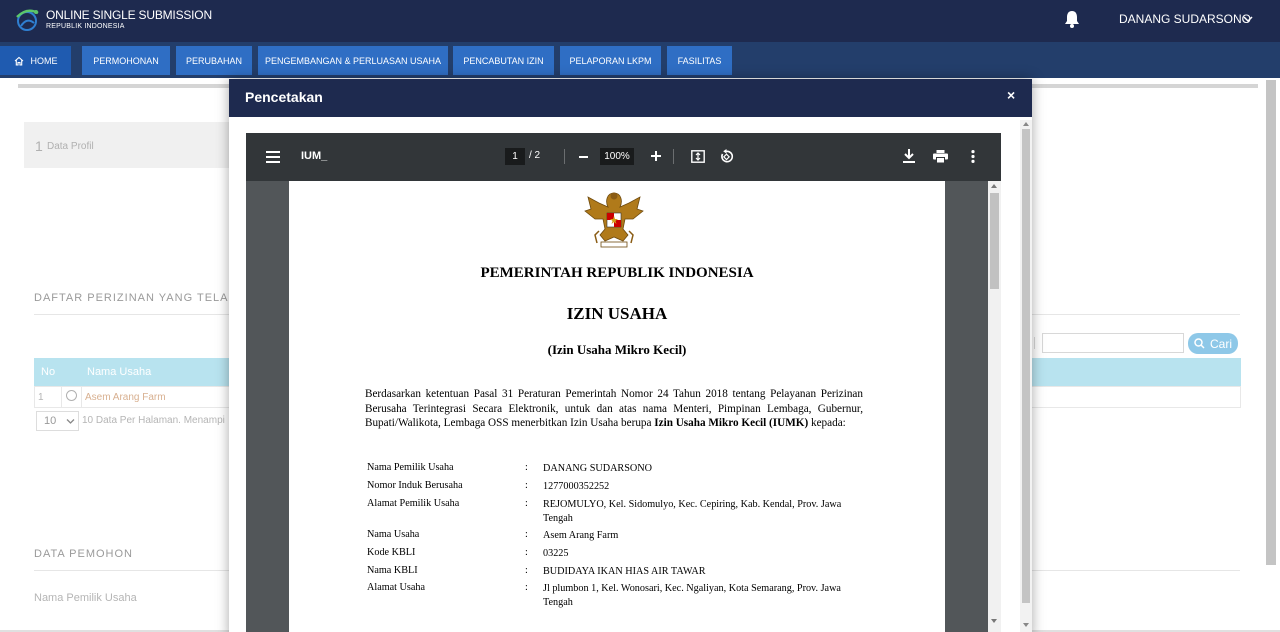  I want to click on brand-title: ONLINE SINGLE SUBMISSION, so click(129, 15).